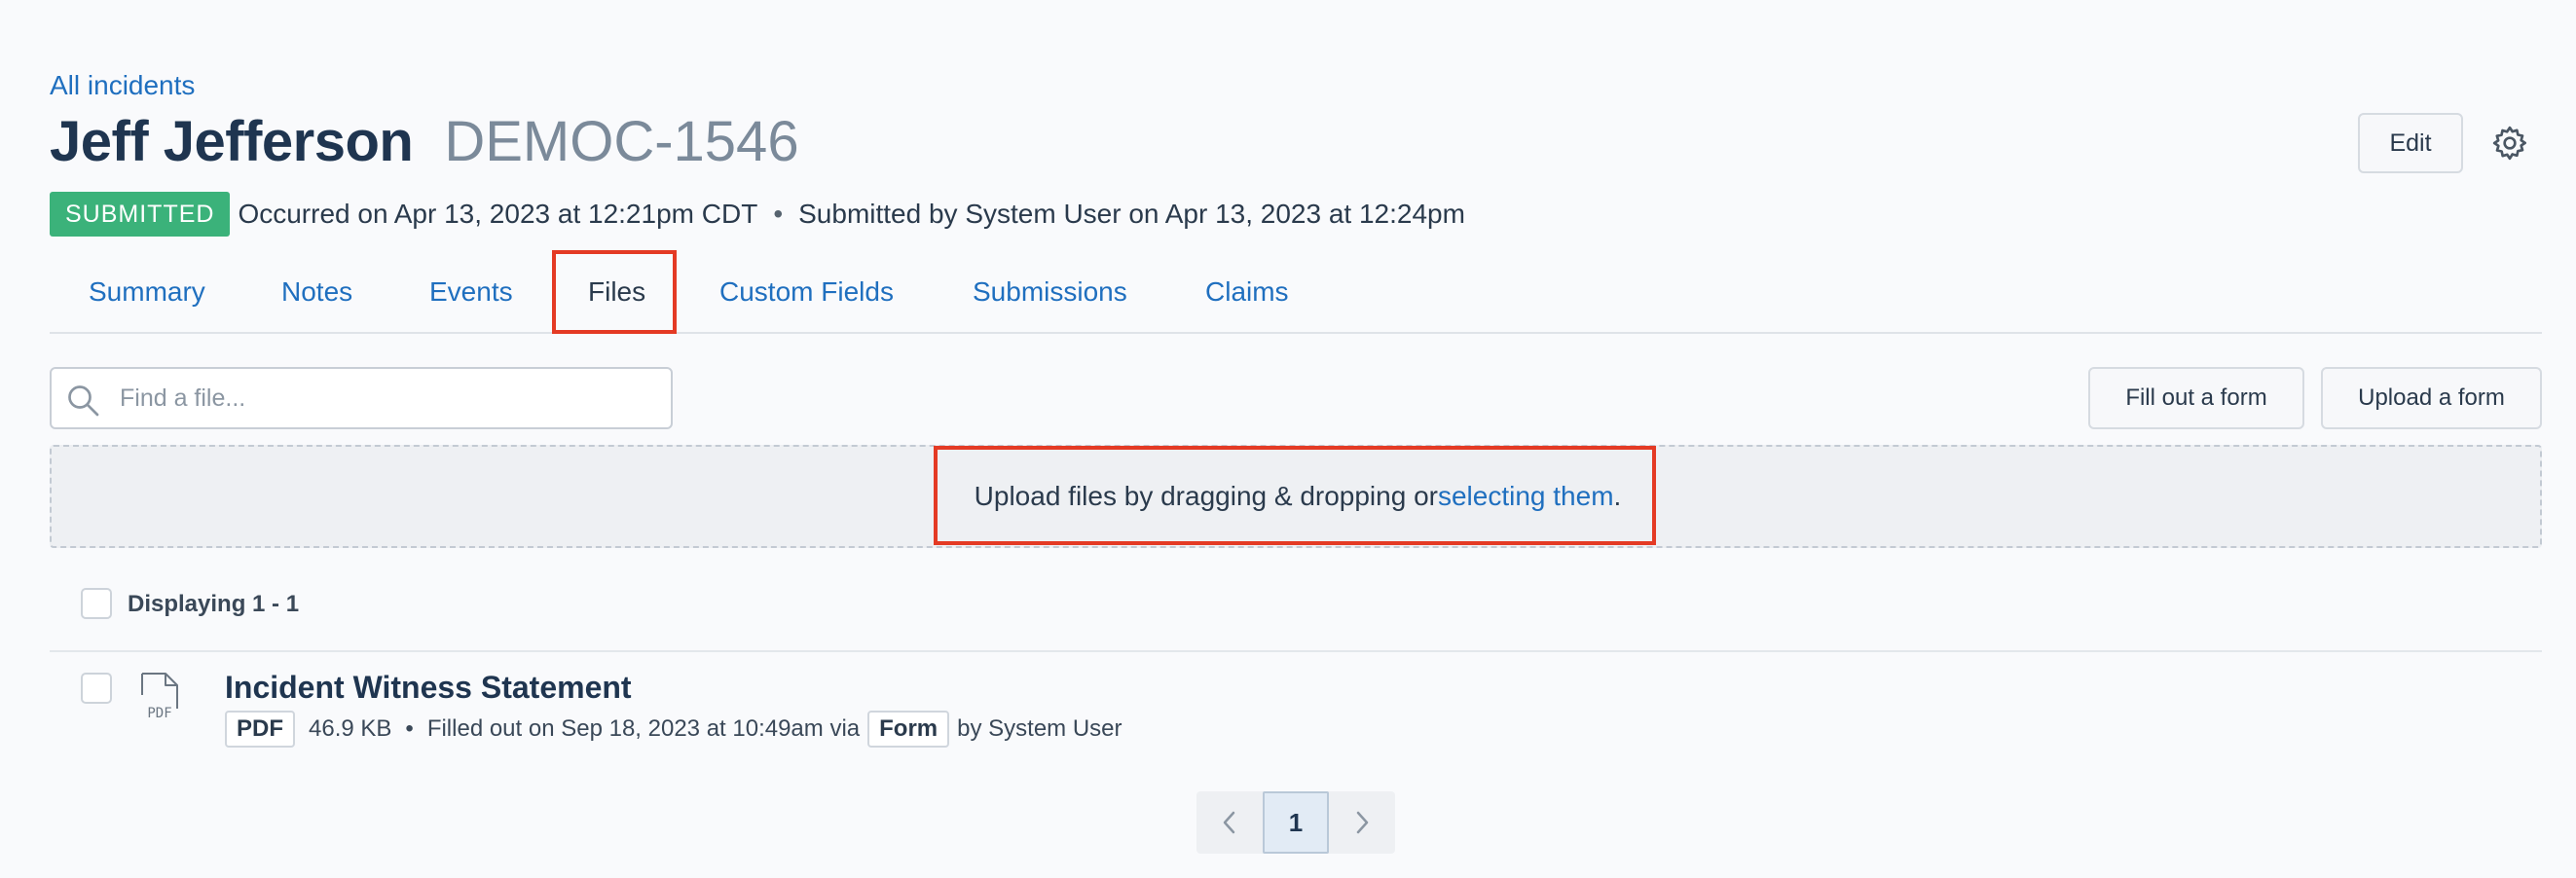 The height and width of the screenshot is (878, 2576). Describe the element at coordinates (140, 214) in the screenshot. I see `status-badge: SUBMITTED` at that location.